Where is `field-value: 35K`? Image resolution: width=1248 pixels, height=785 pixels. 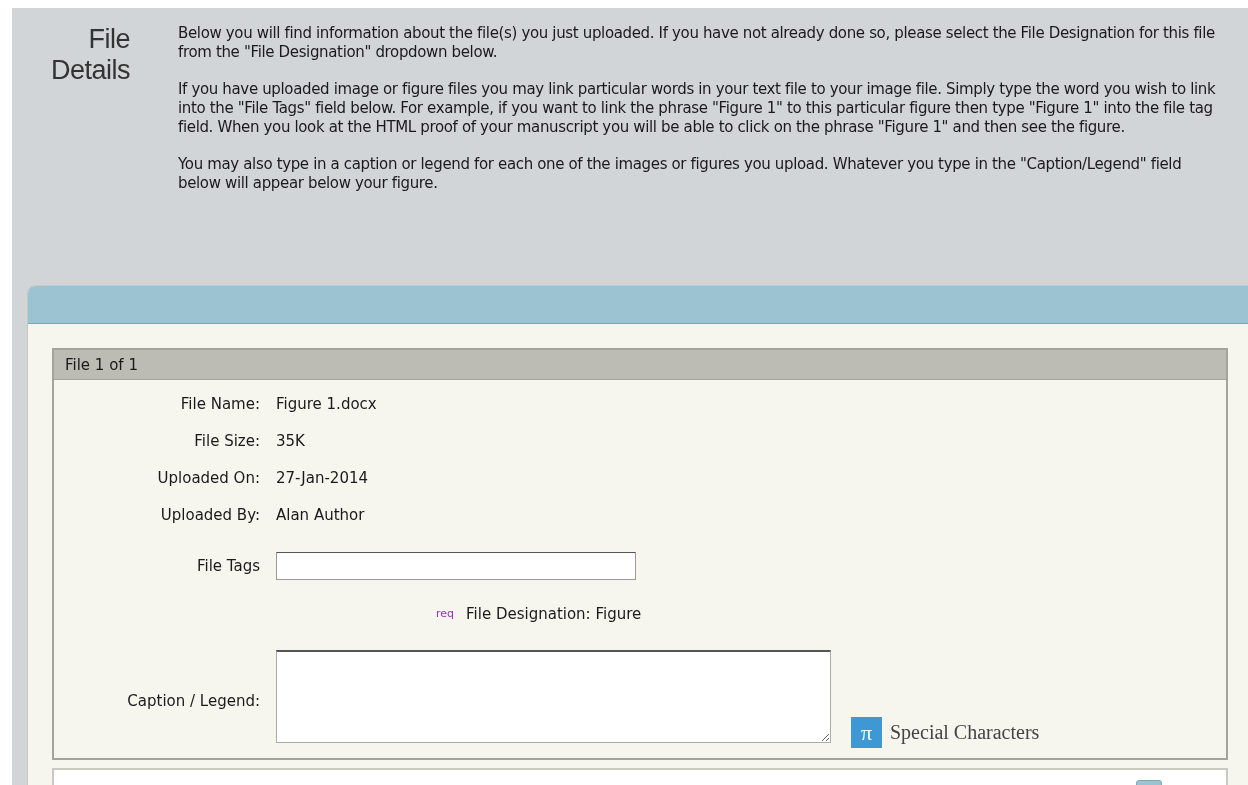 field-value: 35K is located at coordinates (290, 441).